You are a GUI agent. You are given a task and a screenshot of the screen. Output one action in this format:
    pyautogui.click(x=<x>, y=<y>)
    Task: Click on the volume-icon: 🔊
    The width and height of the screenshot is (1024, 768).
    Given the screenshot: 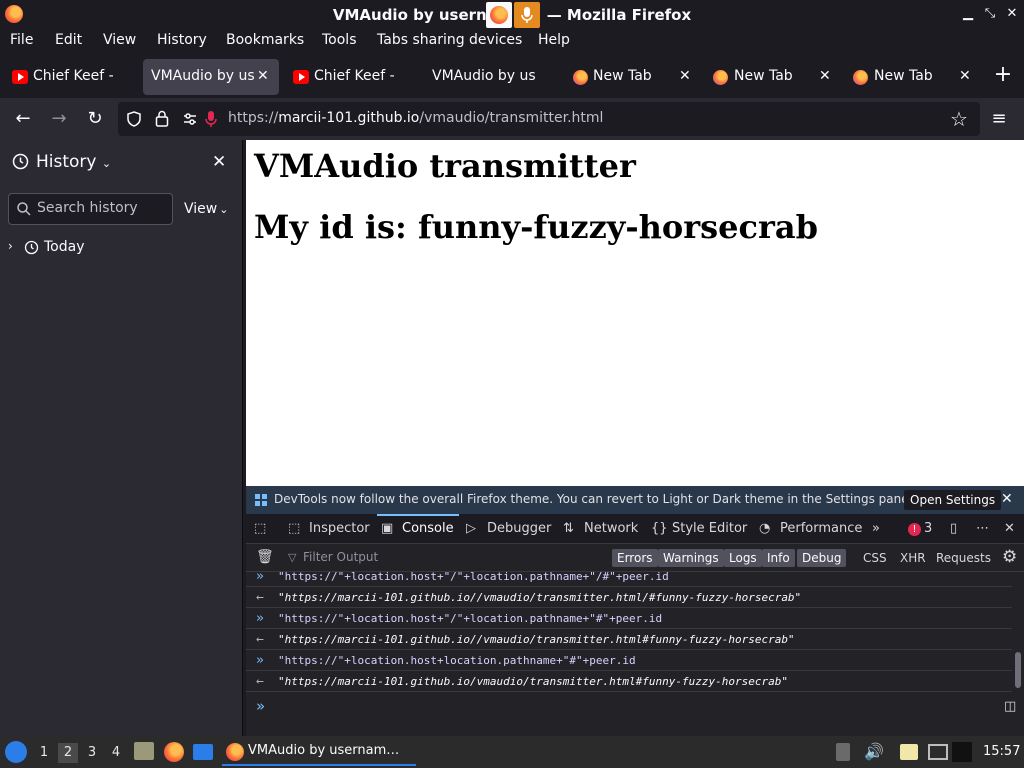 What is the action you would take?
    pyautogui.click(x=874, y=751)
    